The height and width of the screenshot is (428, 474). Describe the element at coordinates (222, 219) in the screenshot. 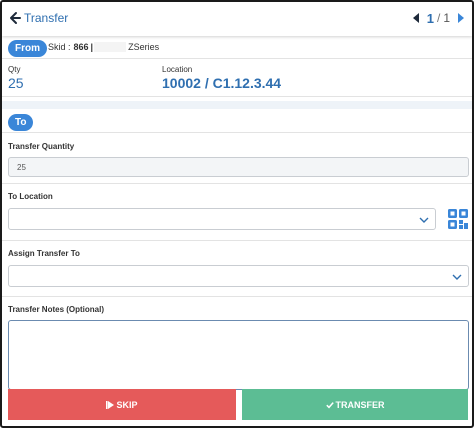

I see `to-location-select` at that location.